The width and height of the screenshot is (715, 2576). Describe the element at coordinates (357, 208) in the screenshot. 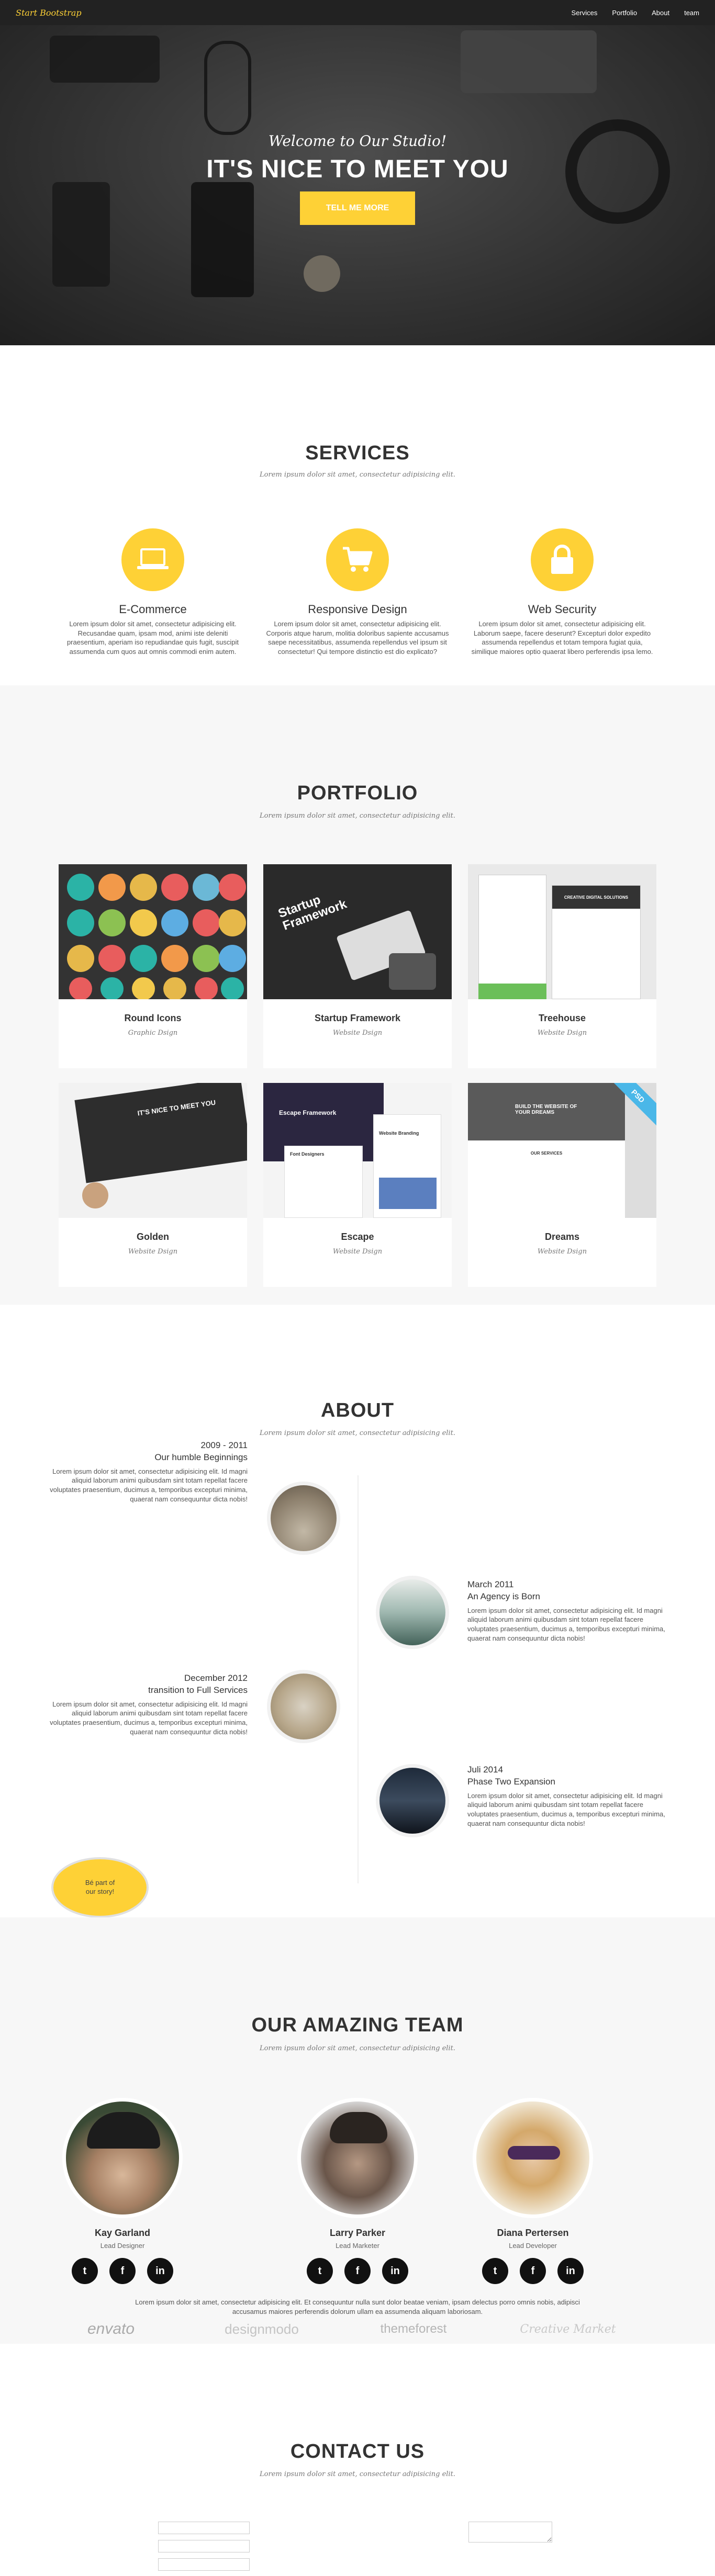

I see `tell-me-more-button: TELL ME MORE` at that location.